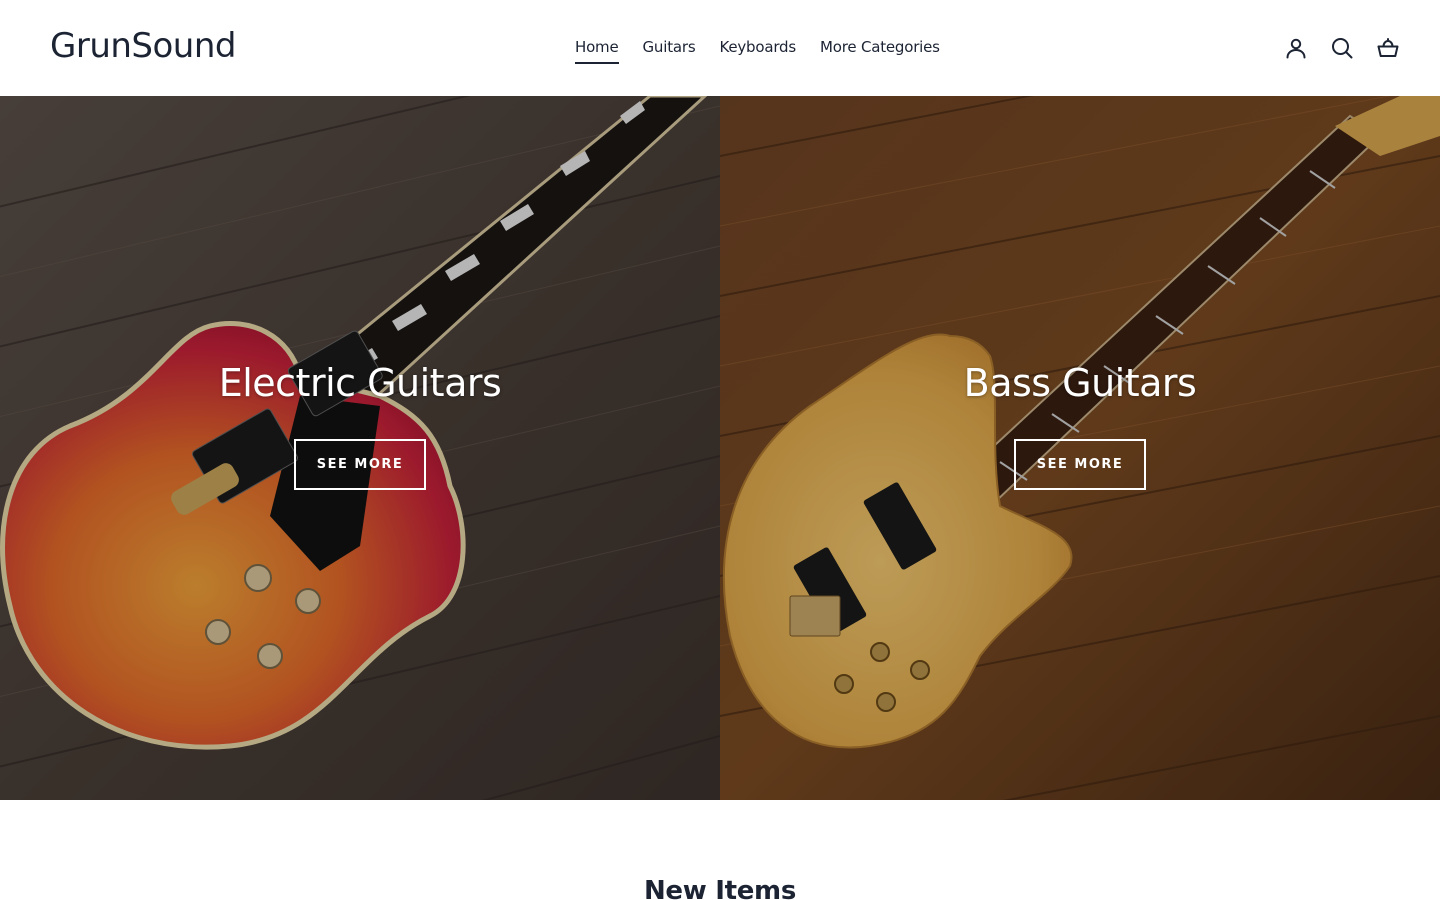  I want to click on header-icons, so click(1342, 48).